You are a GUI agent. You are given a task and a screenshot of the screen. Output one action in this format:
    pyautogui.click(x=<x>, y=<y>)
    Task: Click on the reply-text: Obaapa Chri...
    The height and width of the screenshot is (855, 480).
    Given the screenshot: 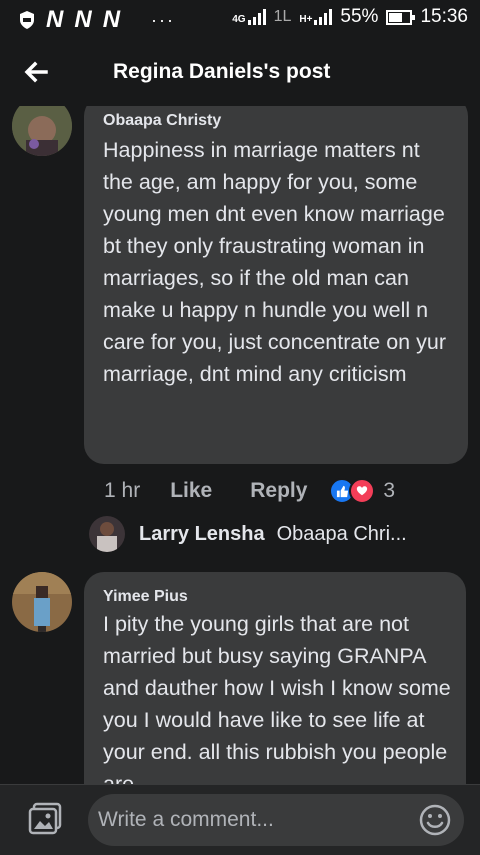 What is the action you would take?
    pyautogui.click(x=341, y=533)
    